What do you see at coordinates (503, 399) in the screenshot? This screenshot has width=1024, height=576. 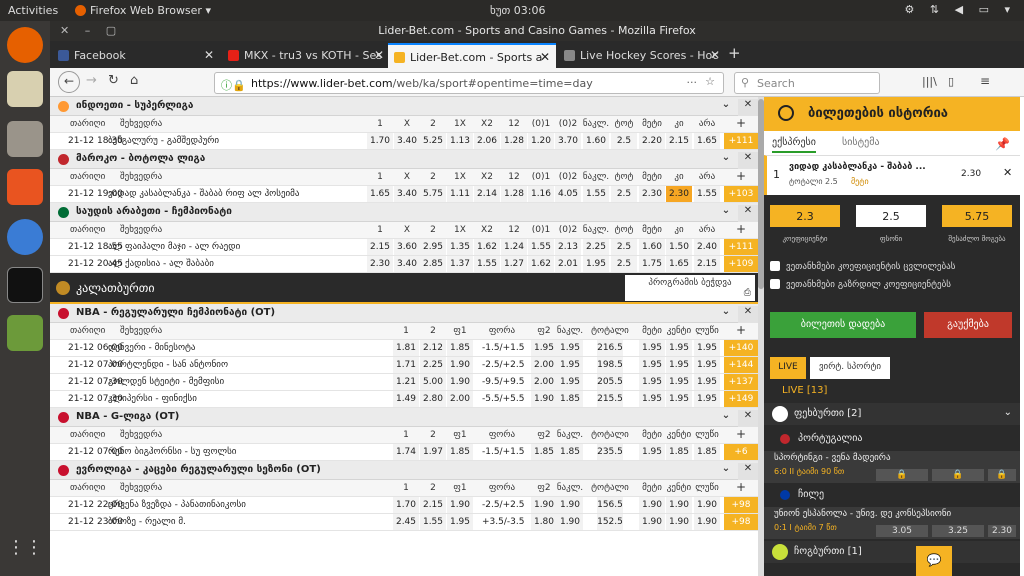 I see `odd-button: -5.5/+5.5` at bounding box center [503, 399].